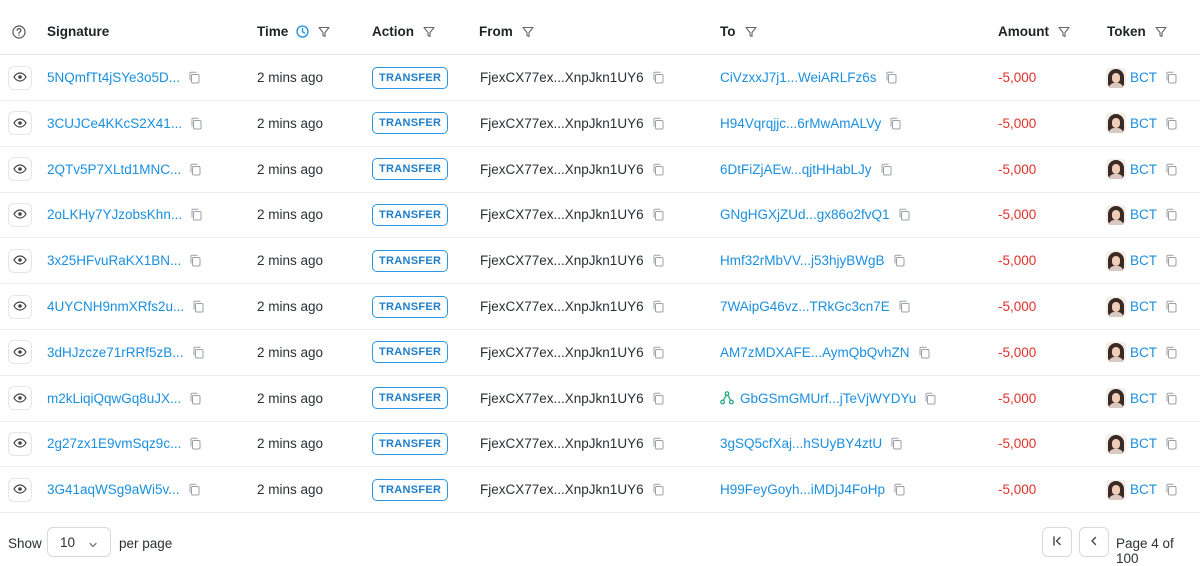 The image size is (1200, 566). I want to click on first-page-button, so click(1057, 542).